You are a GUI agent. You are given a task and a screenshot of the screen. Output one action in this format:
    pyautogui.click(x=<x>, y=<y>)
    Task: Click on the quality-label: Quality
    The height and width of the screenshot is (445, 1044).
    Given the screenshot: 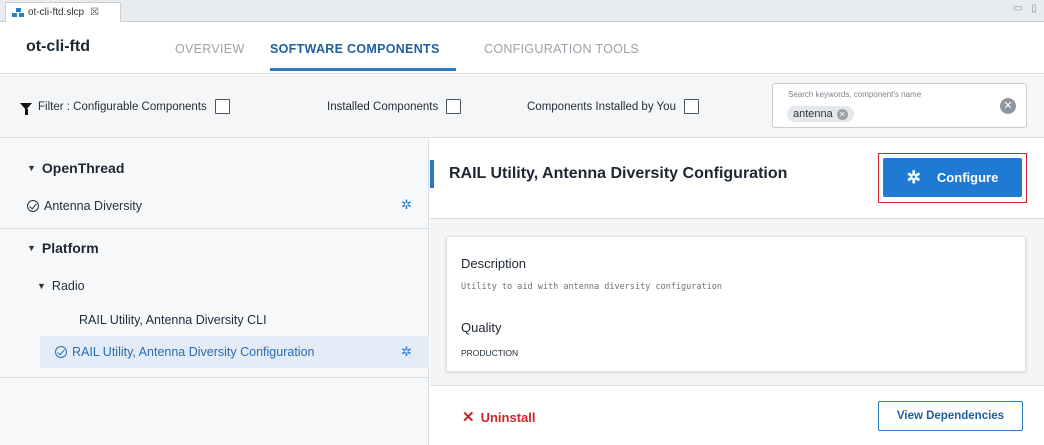 What is the action you would take?
    pyautogui.click(x=481, y=327)
    